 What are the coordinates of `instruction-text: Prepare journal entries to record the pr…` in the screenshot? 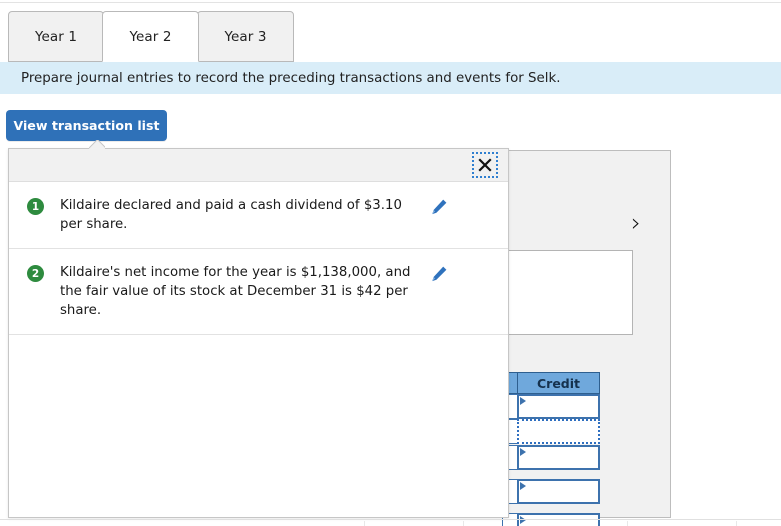 It's located at (291, 78).